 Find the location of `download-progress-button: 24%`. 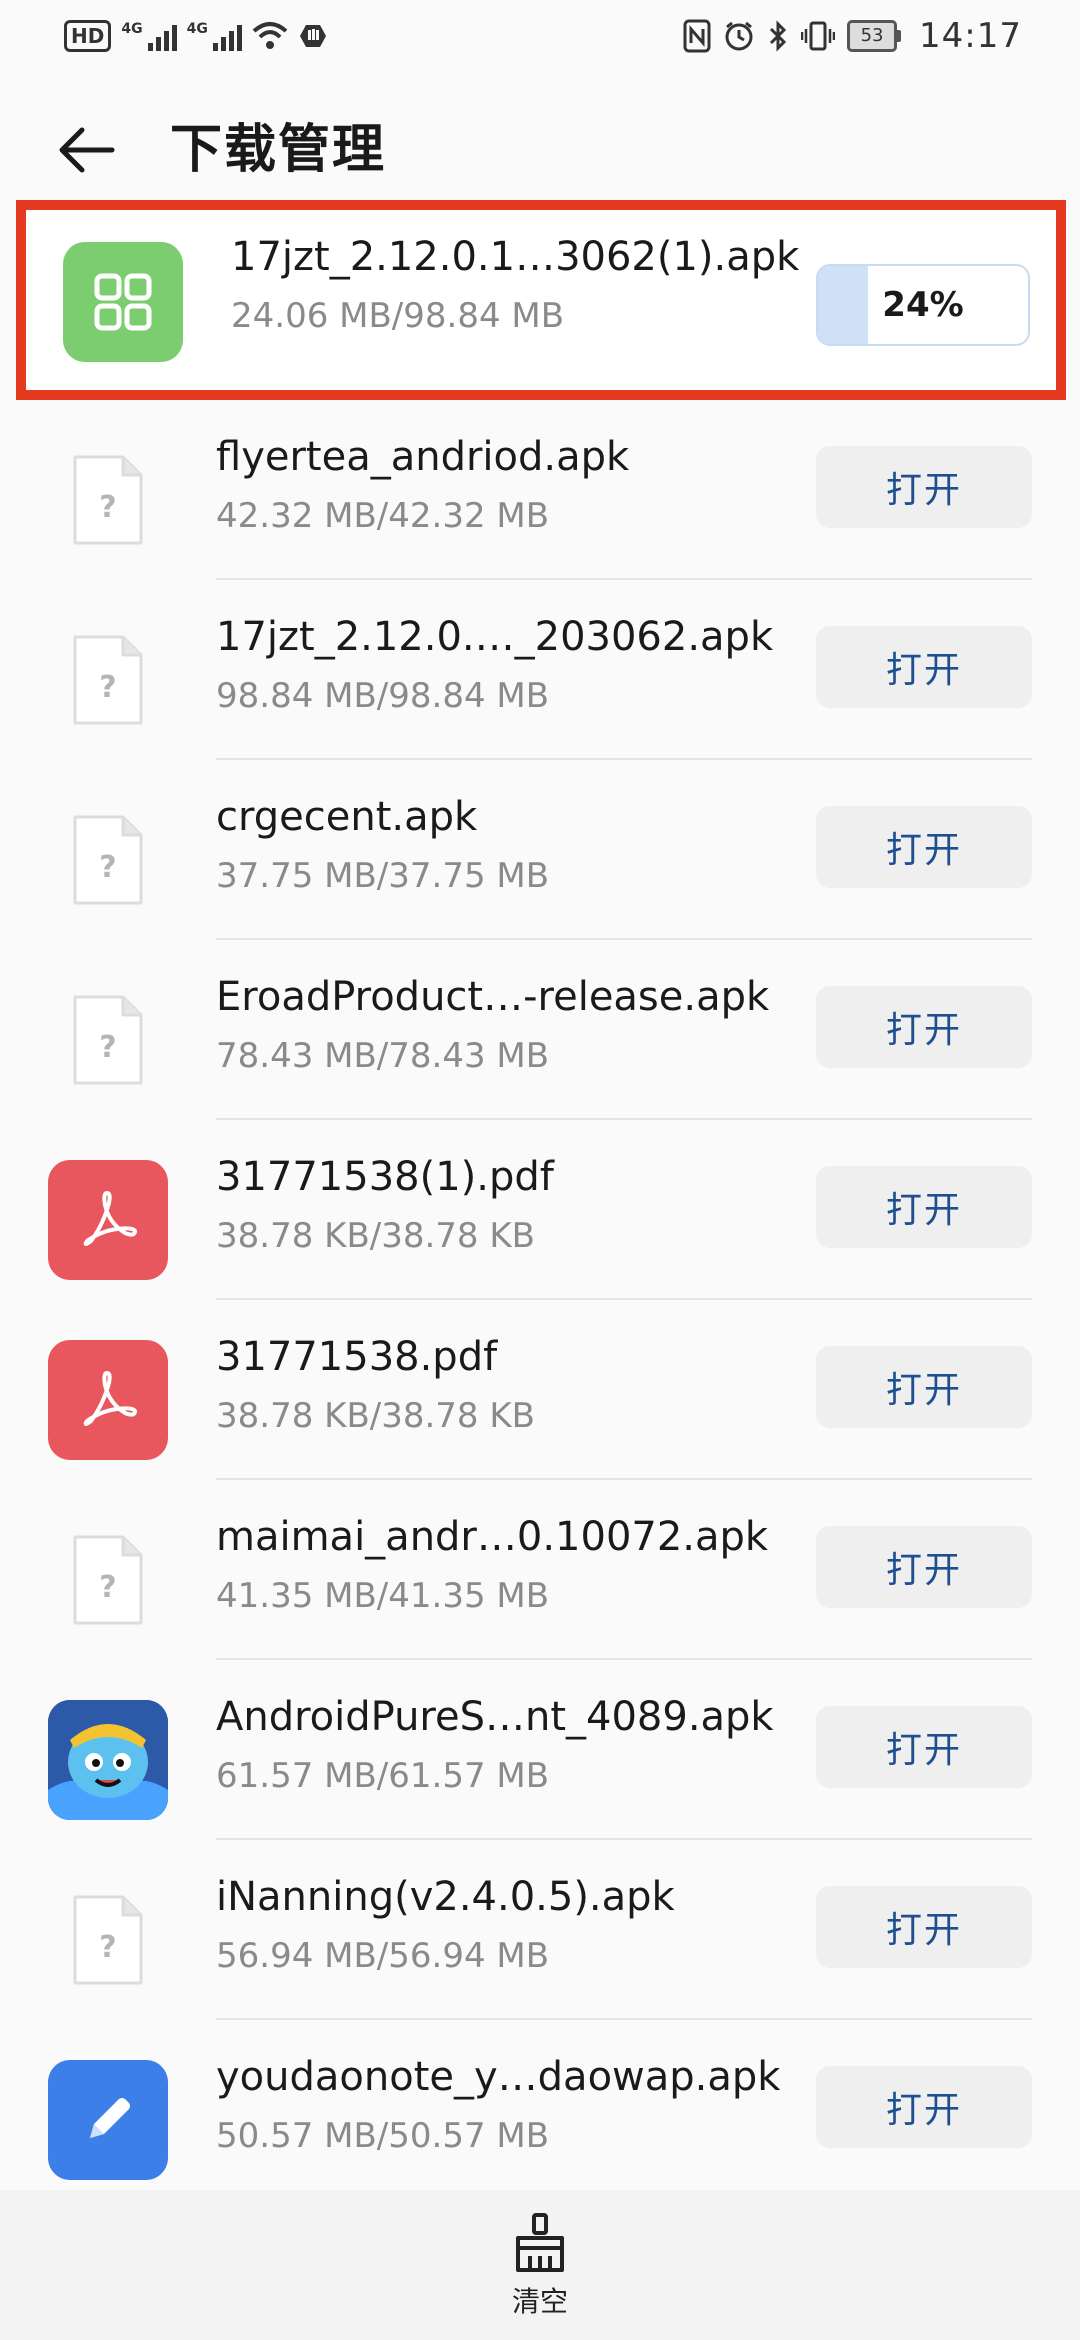

download-progress-button: 24% is located at coordinates (923, 305).